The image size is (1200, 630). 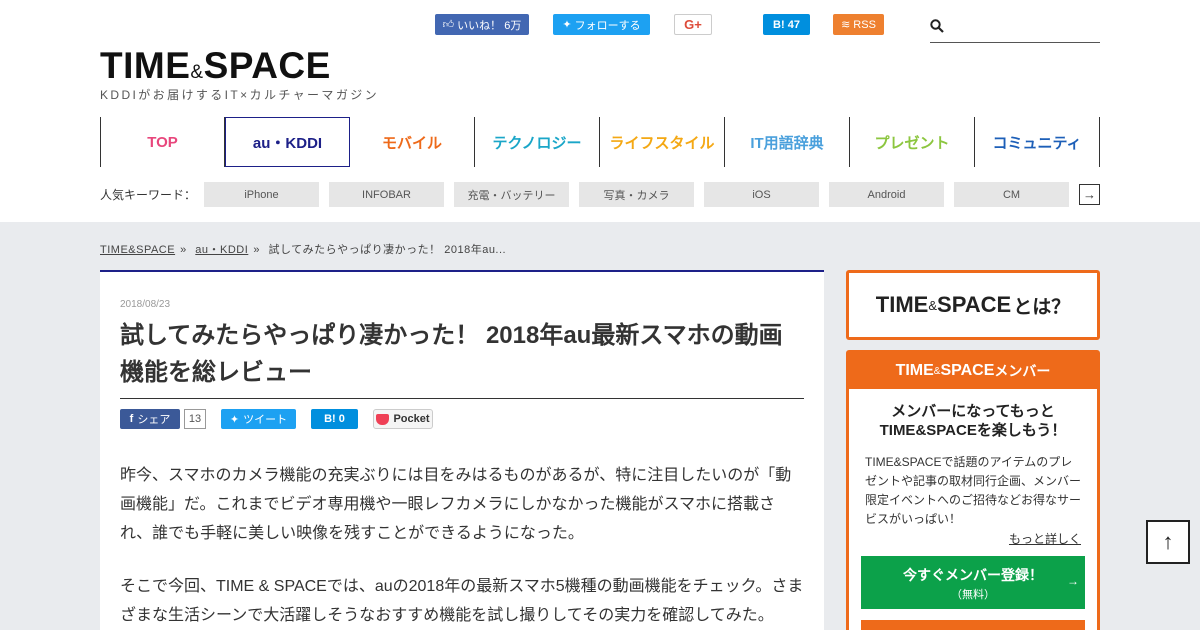 I want to click on nav-item-top: TOP, so click(x=162, y=142).